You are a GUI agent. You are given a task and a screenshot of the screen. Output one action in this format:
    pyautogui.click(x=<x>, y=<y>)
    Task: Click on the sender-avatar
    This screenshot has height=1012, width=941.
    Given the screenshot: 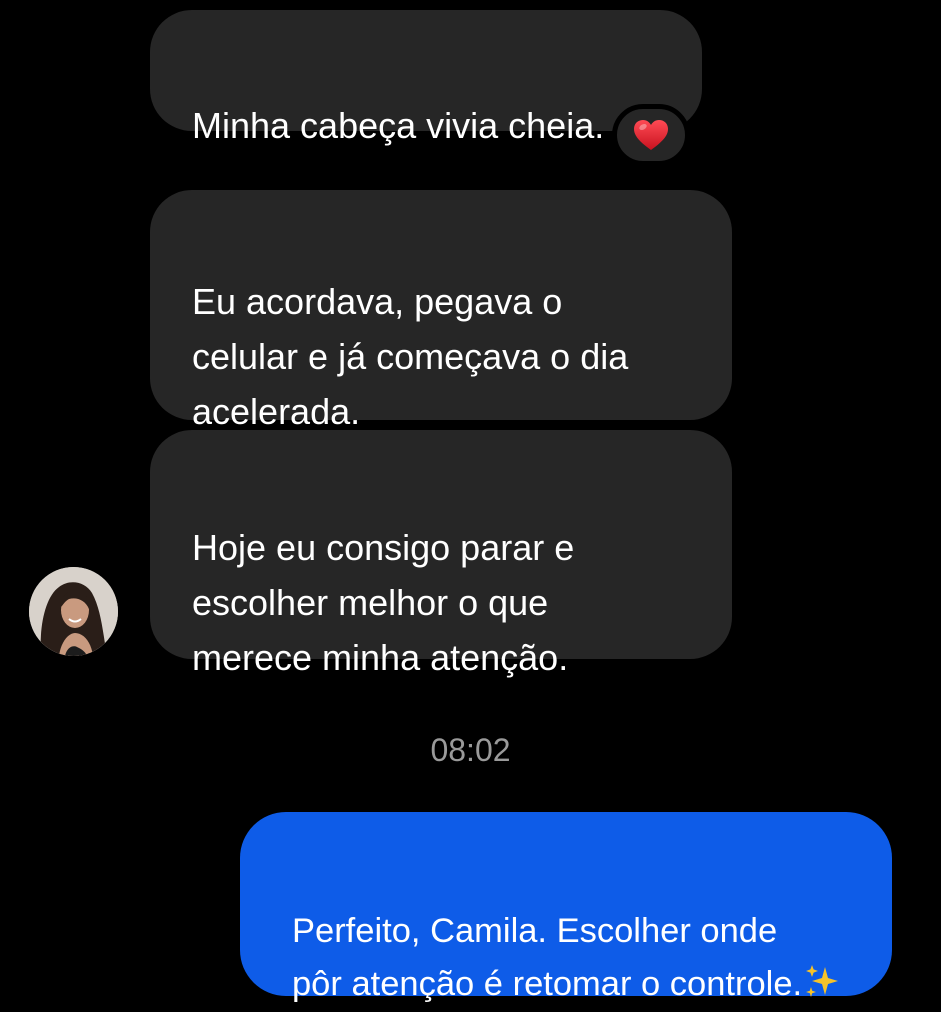 What is the action you would take?
    pyautogui.click(x=73, y=611)
    